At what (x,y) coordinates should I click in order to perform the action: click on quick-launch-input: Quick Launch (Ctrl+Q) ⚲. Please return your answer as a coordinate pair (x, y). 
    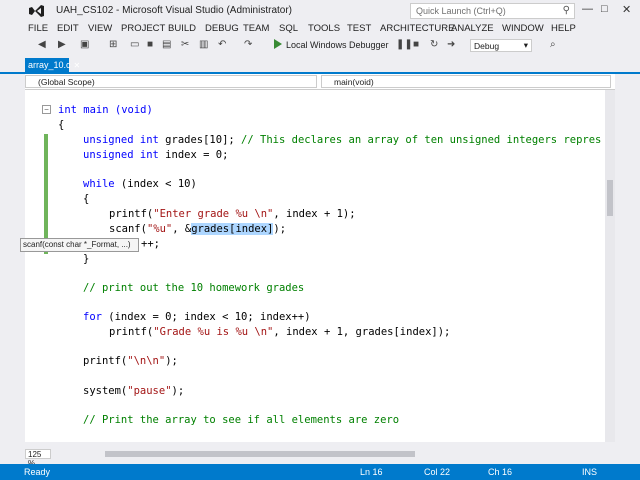
    Looking at the image, I should click on (492, 11).